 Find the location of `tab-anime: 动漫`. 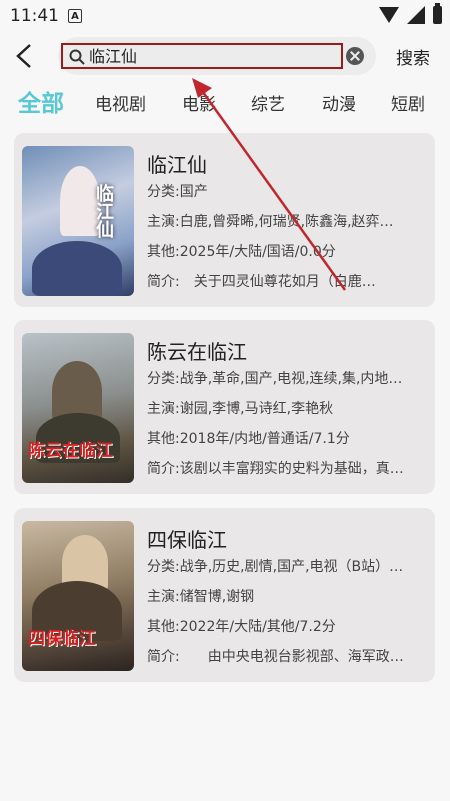

tab-anime: 动漫 is located at coordinates (339, 102).